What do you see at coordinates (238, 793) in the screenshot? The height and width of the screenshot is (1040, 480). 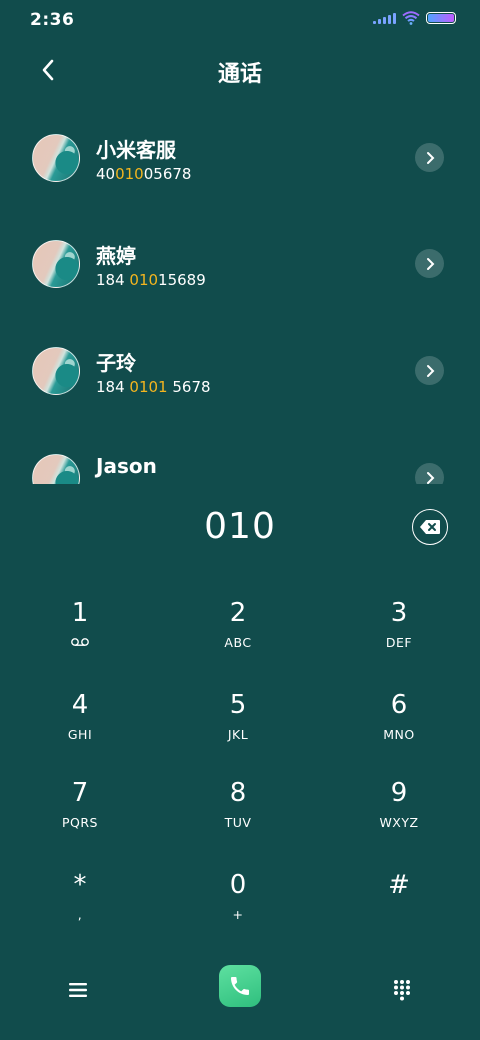 I see `key-digit: 8` at bounding box center [238, 793].